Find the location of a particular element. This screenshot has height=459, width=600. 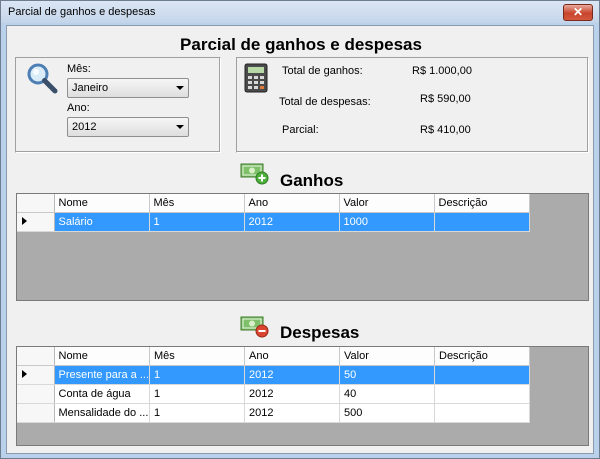

table-row: Presente para a ... 1 2012 50 is located at coordinates (273, 375).